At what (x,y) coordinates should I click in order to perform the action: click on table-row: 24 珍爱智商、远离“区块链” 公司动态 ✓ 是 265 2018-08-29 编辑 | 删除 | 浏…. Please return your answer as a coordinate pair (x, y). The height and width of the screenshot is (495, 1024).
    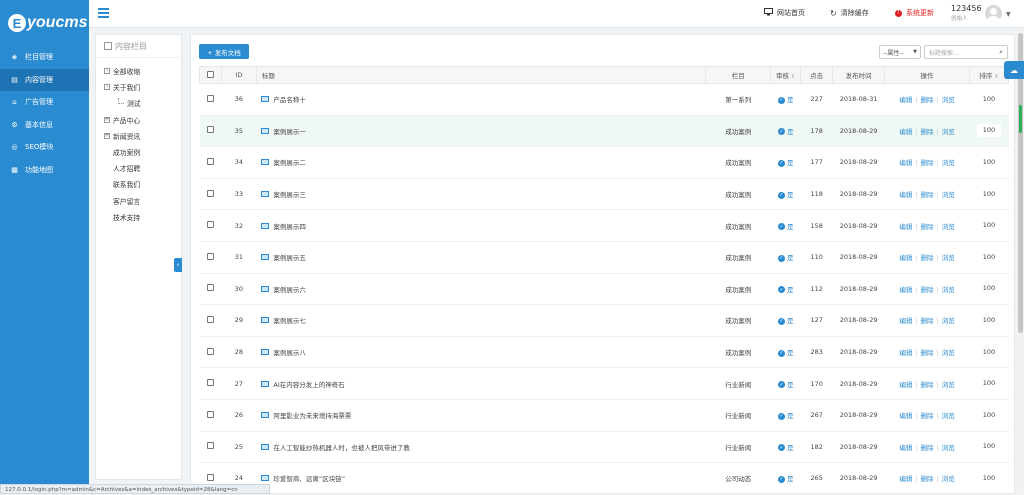
    Looking at the image, I should click on (604, 478).